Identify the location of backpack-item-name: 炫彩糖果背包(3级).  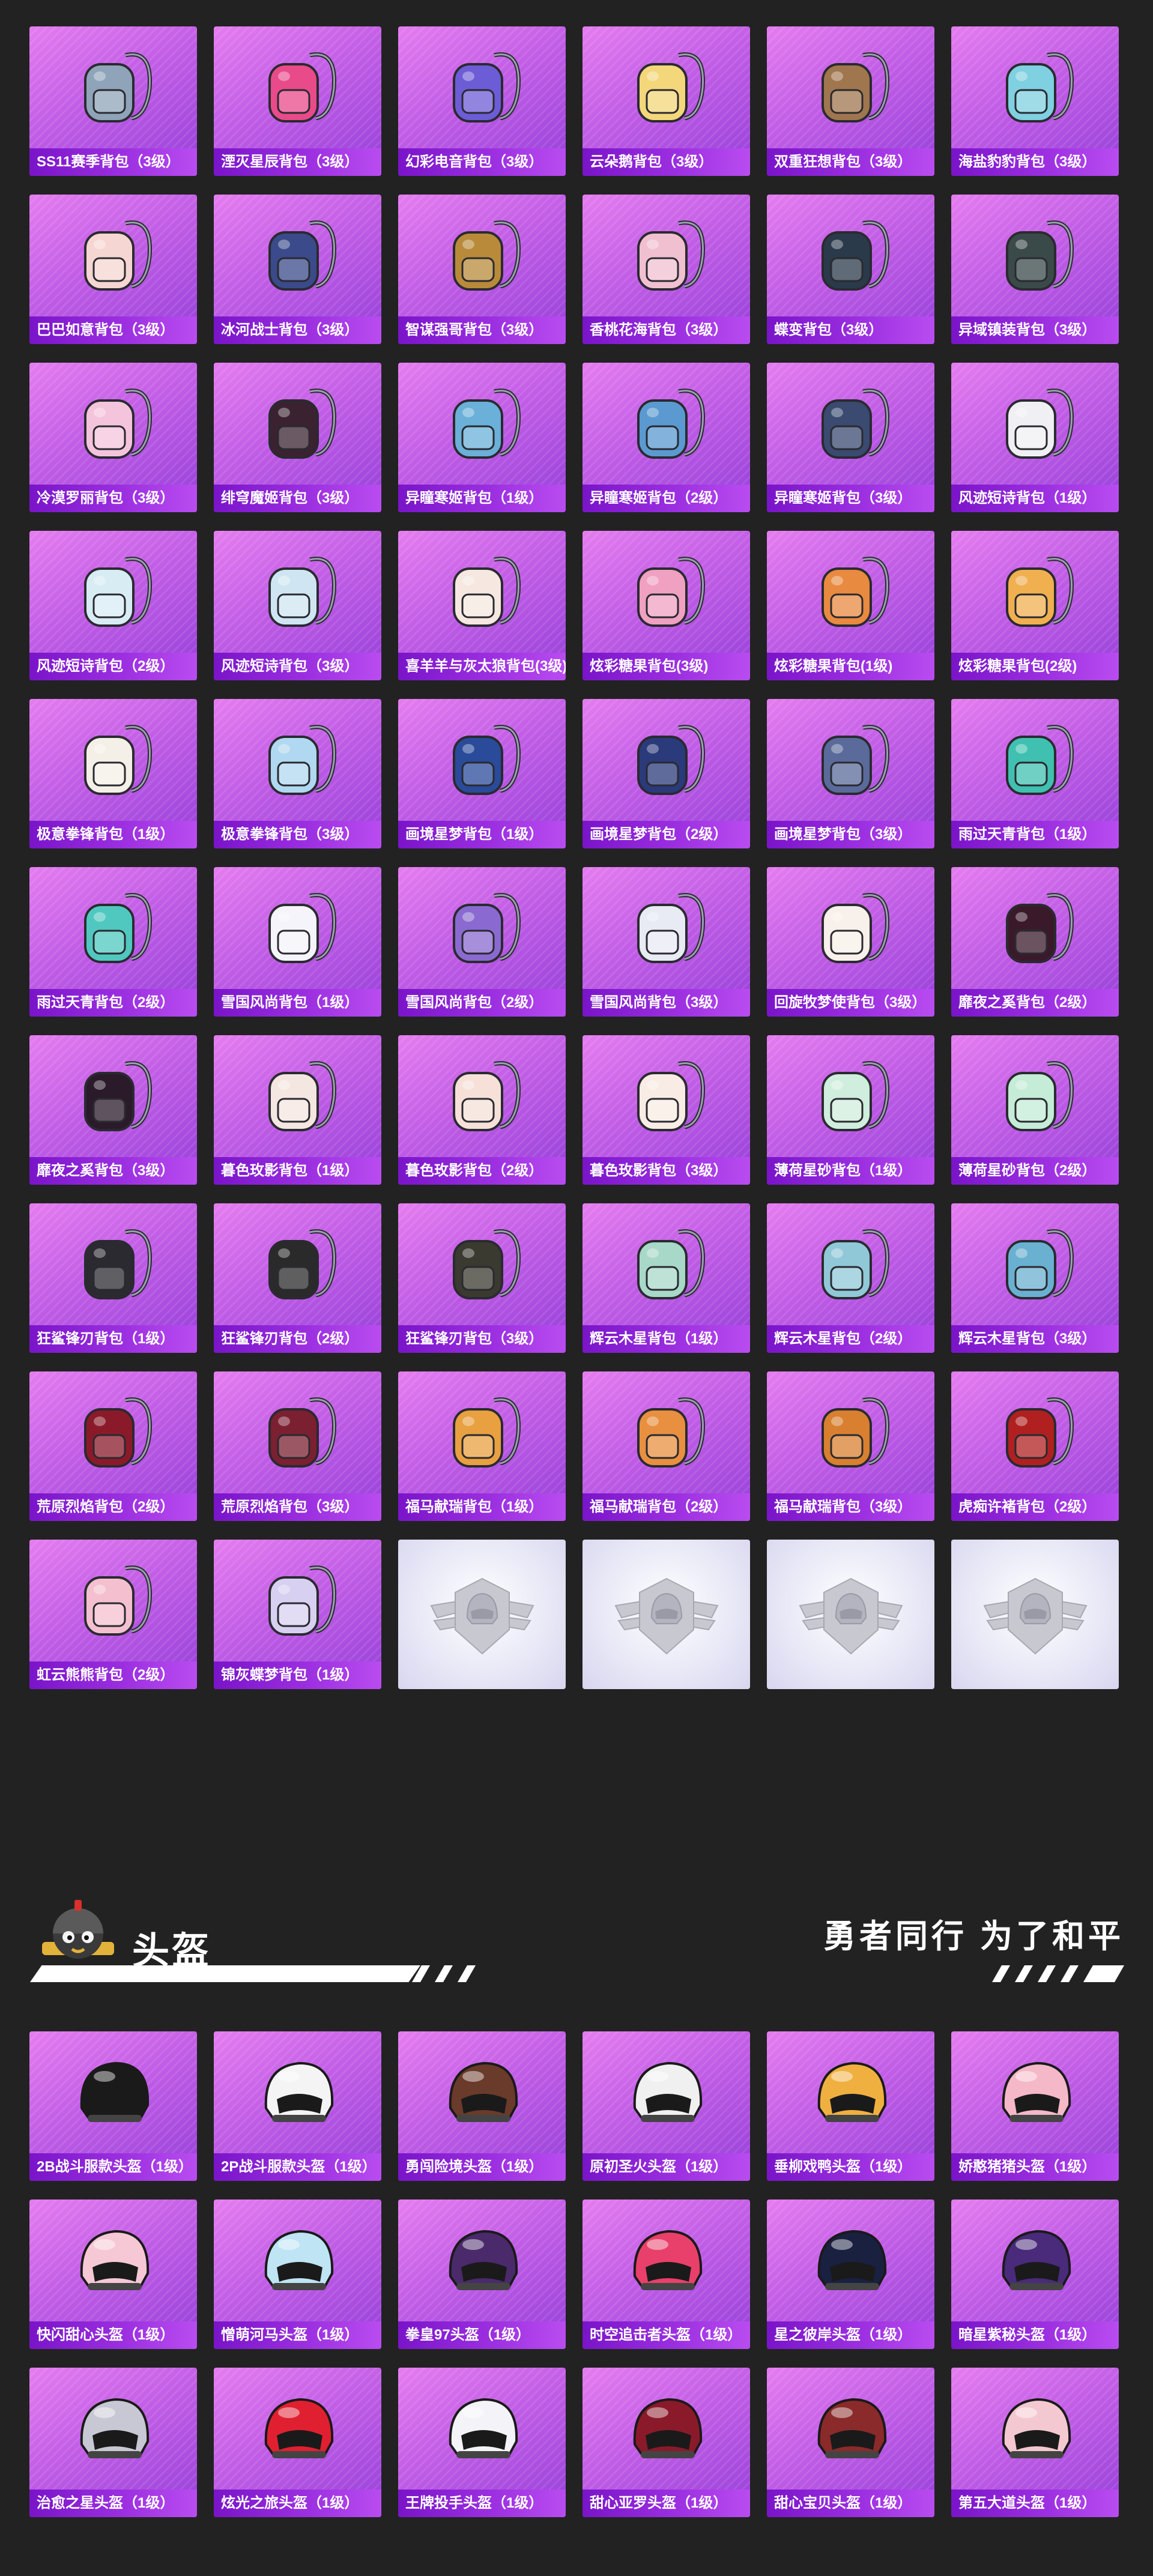
(666, 666).